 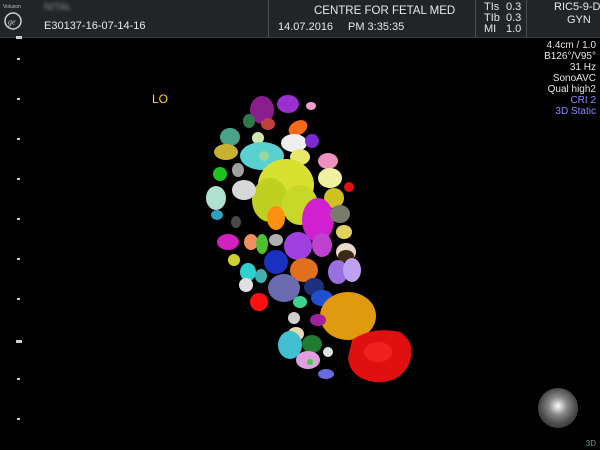 What do you see at coordinates (590, 443) in the screenshot?
I see `corner-mark: 3D` at bounding box center [590, 443].